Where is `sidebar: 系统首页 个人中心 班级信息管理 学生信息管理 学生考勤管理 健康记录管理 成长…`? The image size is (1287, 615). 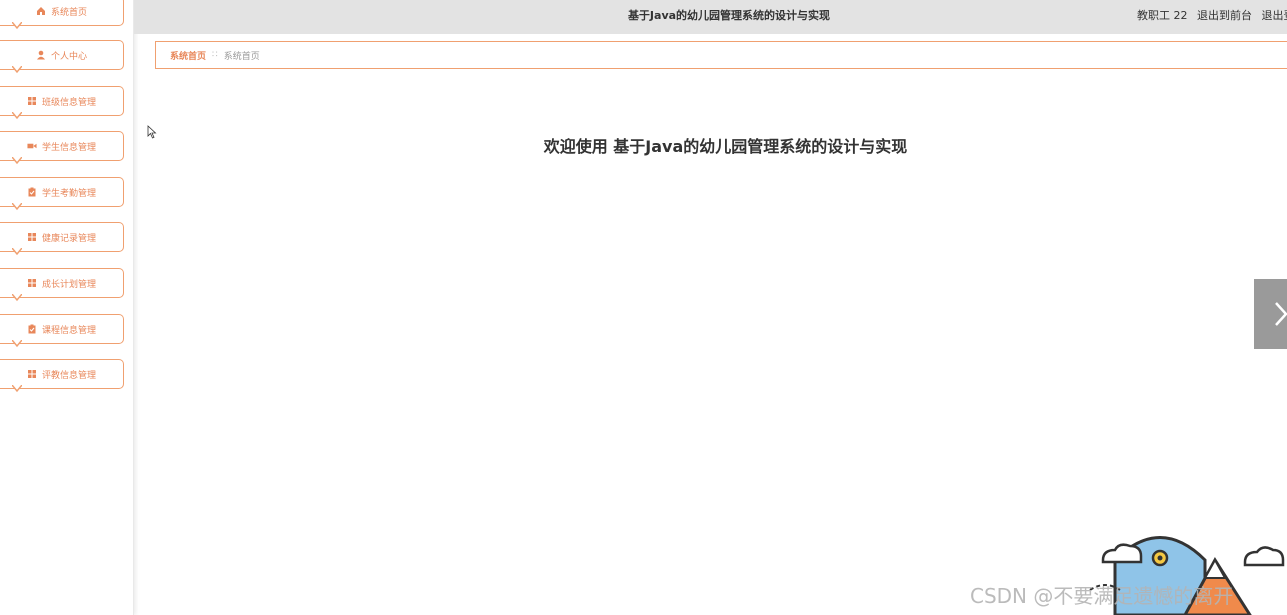
sidebar: 系统首页 个人中心 班级信息管理 学生信息管理 学生考勤管理 健康记录管理 成长… is located at coordinates (67, 307).